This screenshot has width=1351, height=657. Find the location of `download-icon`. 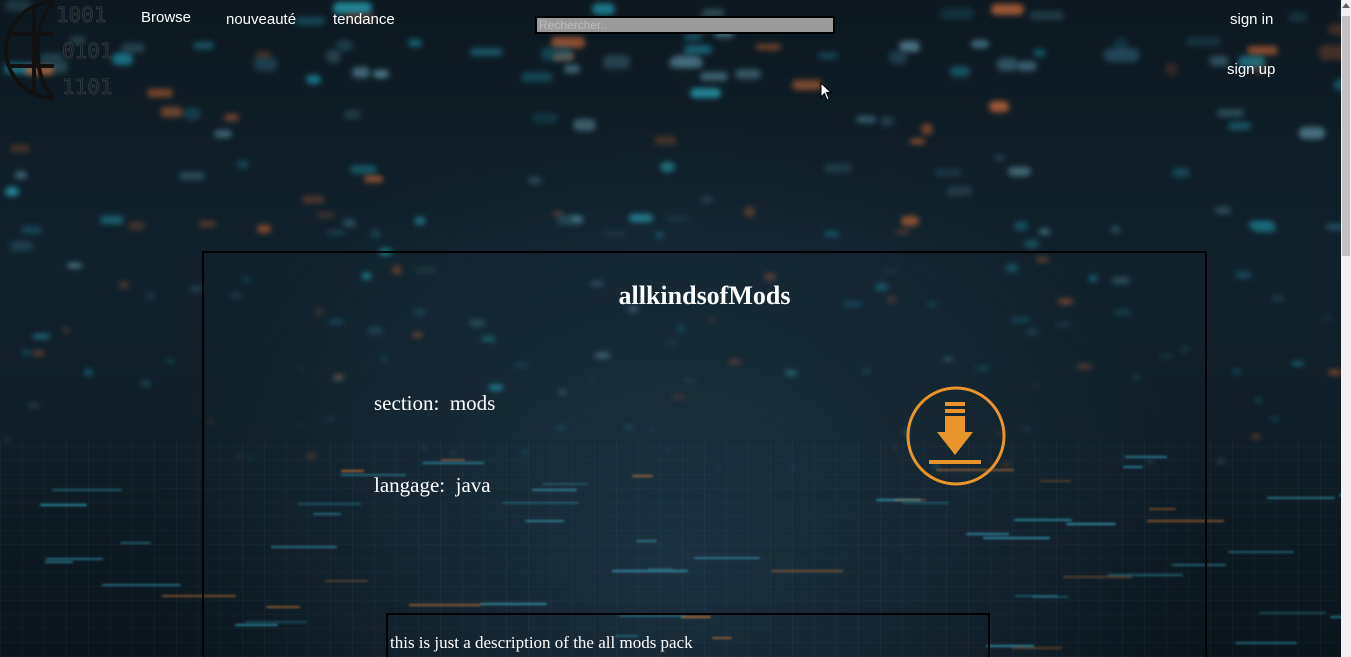

download-icon is located at coordinates (956, 436).